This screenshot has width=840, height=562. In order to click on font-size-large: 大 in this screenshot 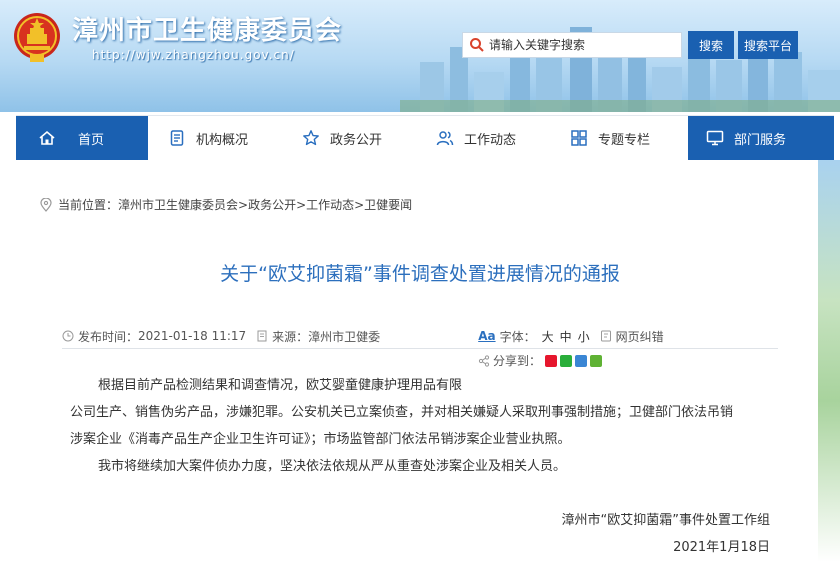, I will do `click(548, 336)`.